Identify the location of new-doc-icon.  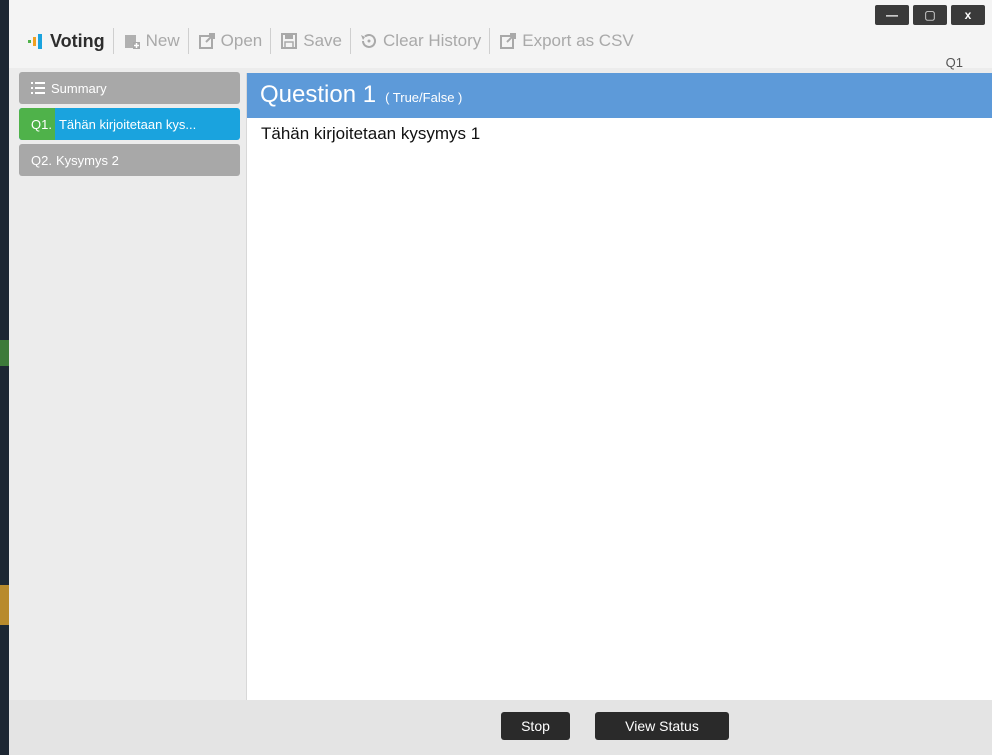
(132, 41).